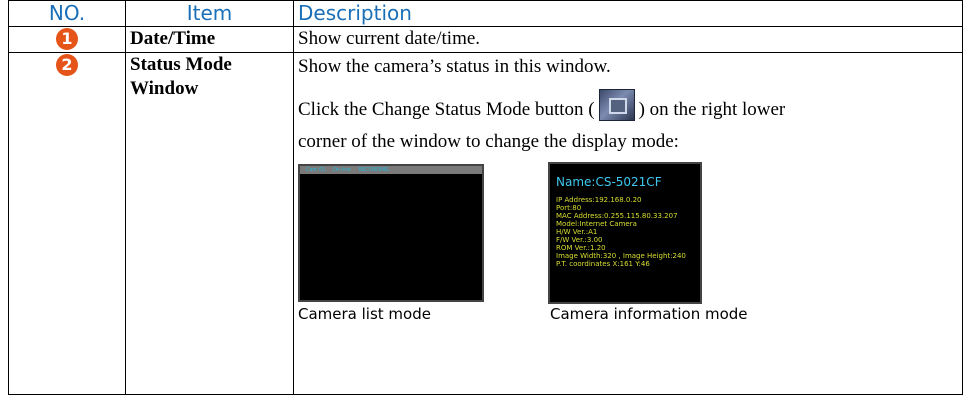 The height and width of the screenshot is (395, 968). Describe the element at coordinates (446, 109) in the screenshot. I see `description-text: Click the Change Status Mode button (` at that location.